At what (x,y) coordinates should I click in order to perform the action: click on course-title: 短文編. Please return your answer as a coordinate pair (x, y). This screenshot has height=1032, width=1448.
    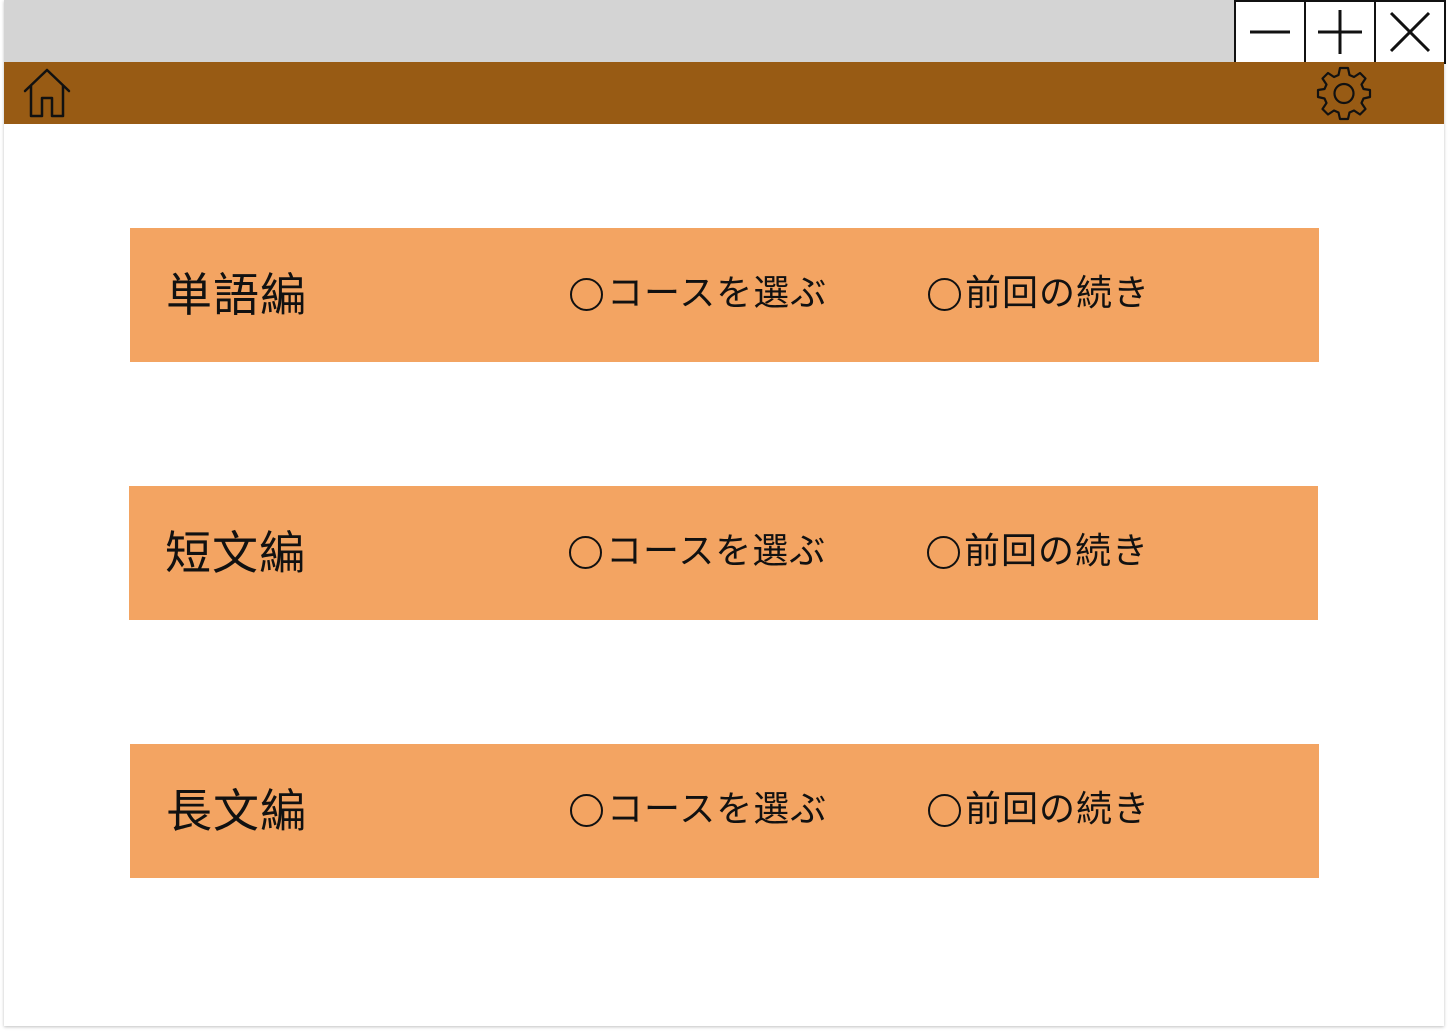
    Looking at the image, I should click on (235, 553).